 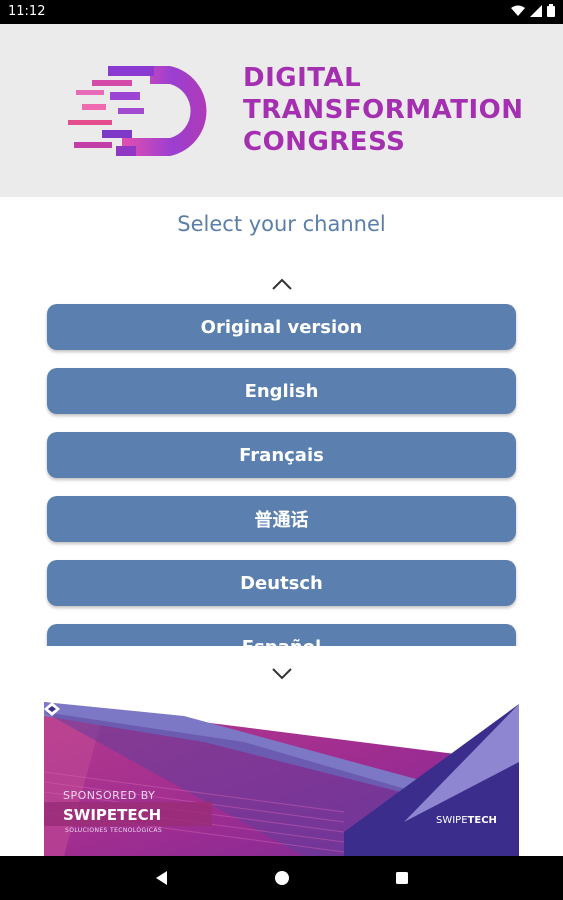 I want to click on back-icon, so click(x=162, y=878).